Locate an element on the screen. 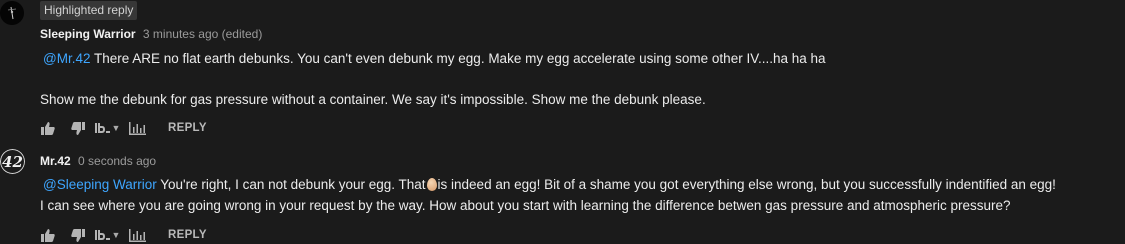 This screenshot has height=244, width=1125. avatar is located at coordinates (12, 13).